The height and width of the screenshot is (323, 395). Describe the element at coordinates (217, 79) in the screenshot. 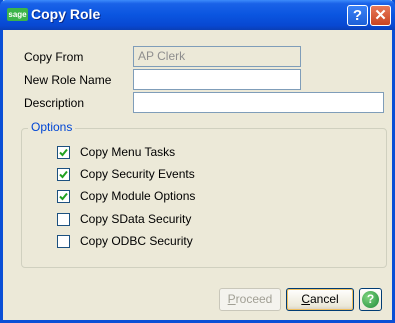

I see `new-role-name-input` at that location.